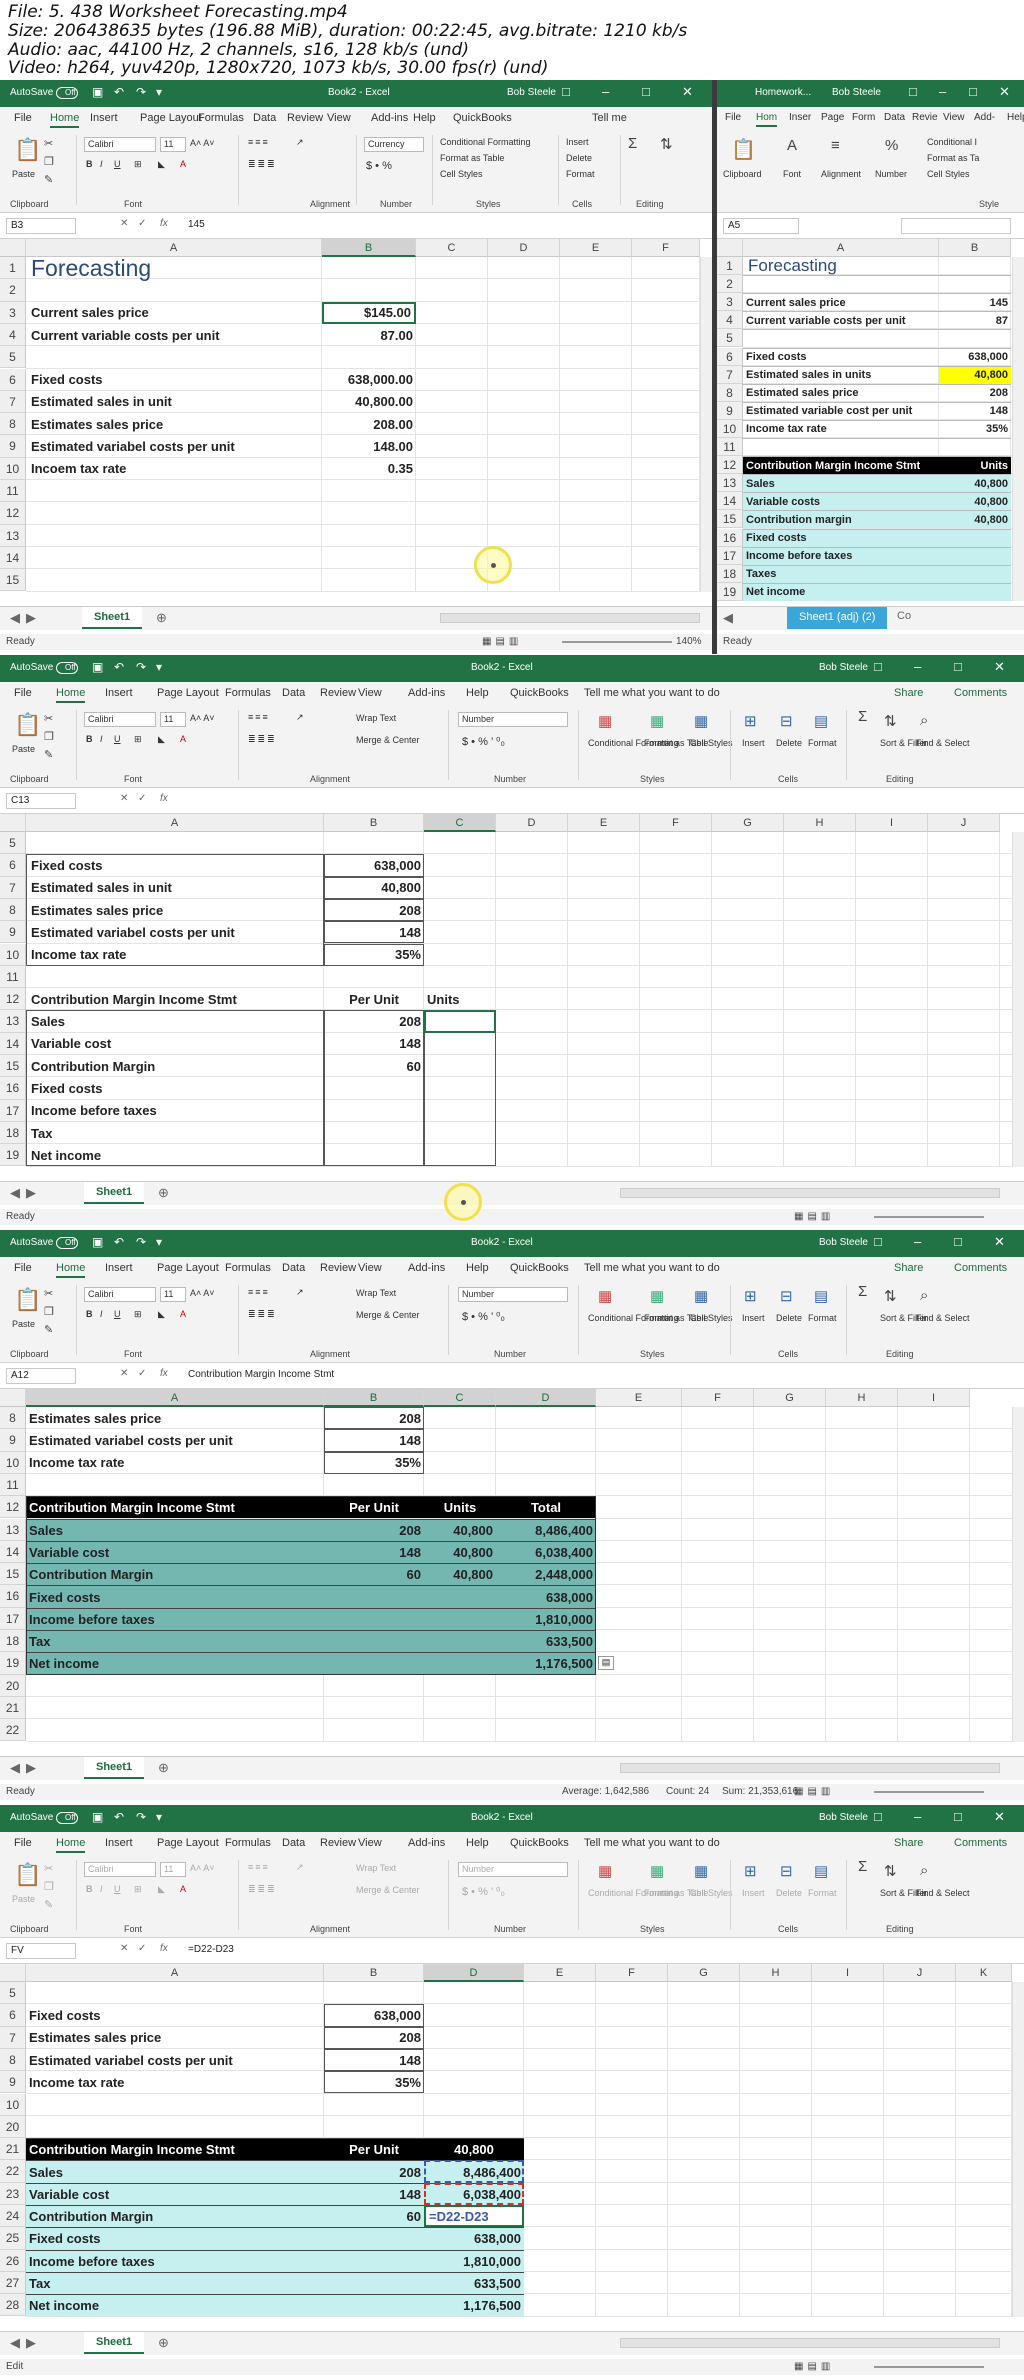  What do you see at coordinates (913, 91) in the screenshot?
I see `ribbon-display-icon: □` at bounding box center [913, 91].